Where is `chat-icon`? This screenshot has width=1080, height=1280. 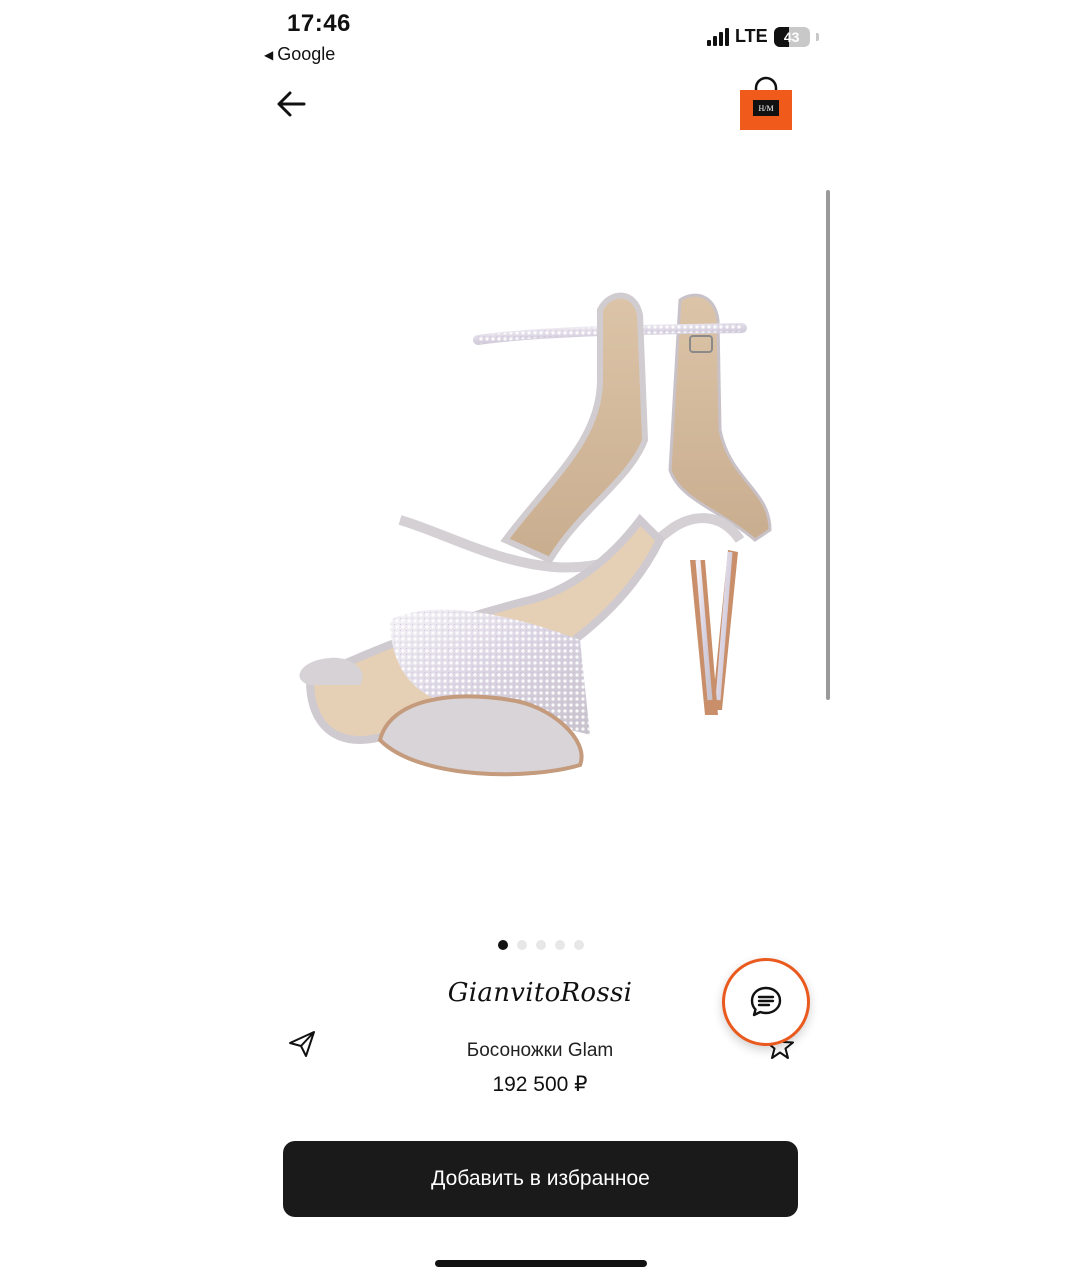 chat-icon is located at coordinates (766, 1001).